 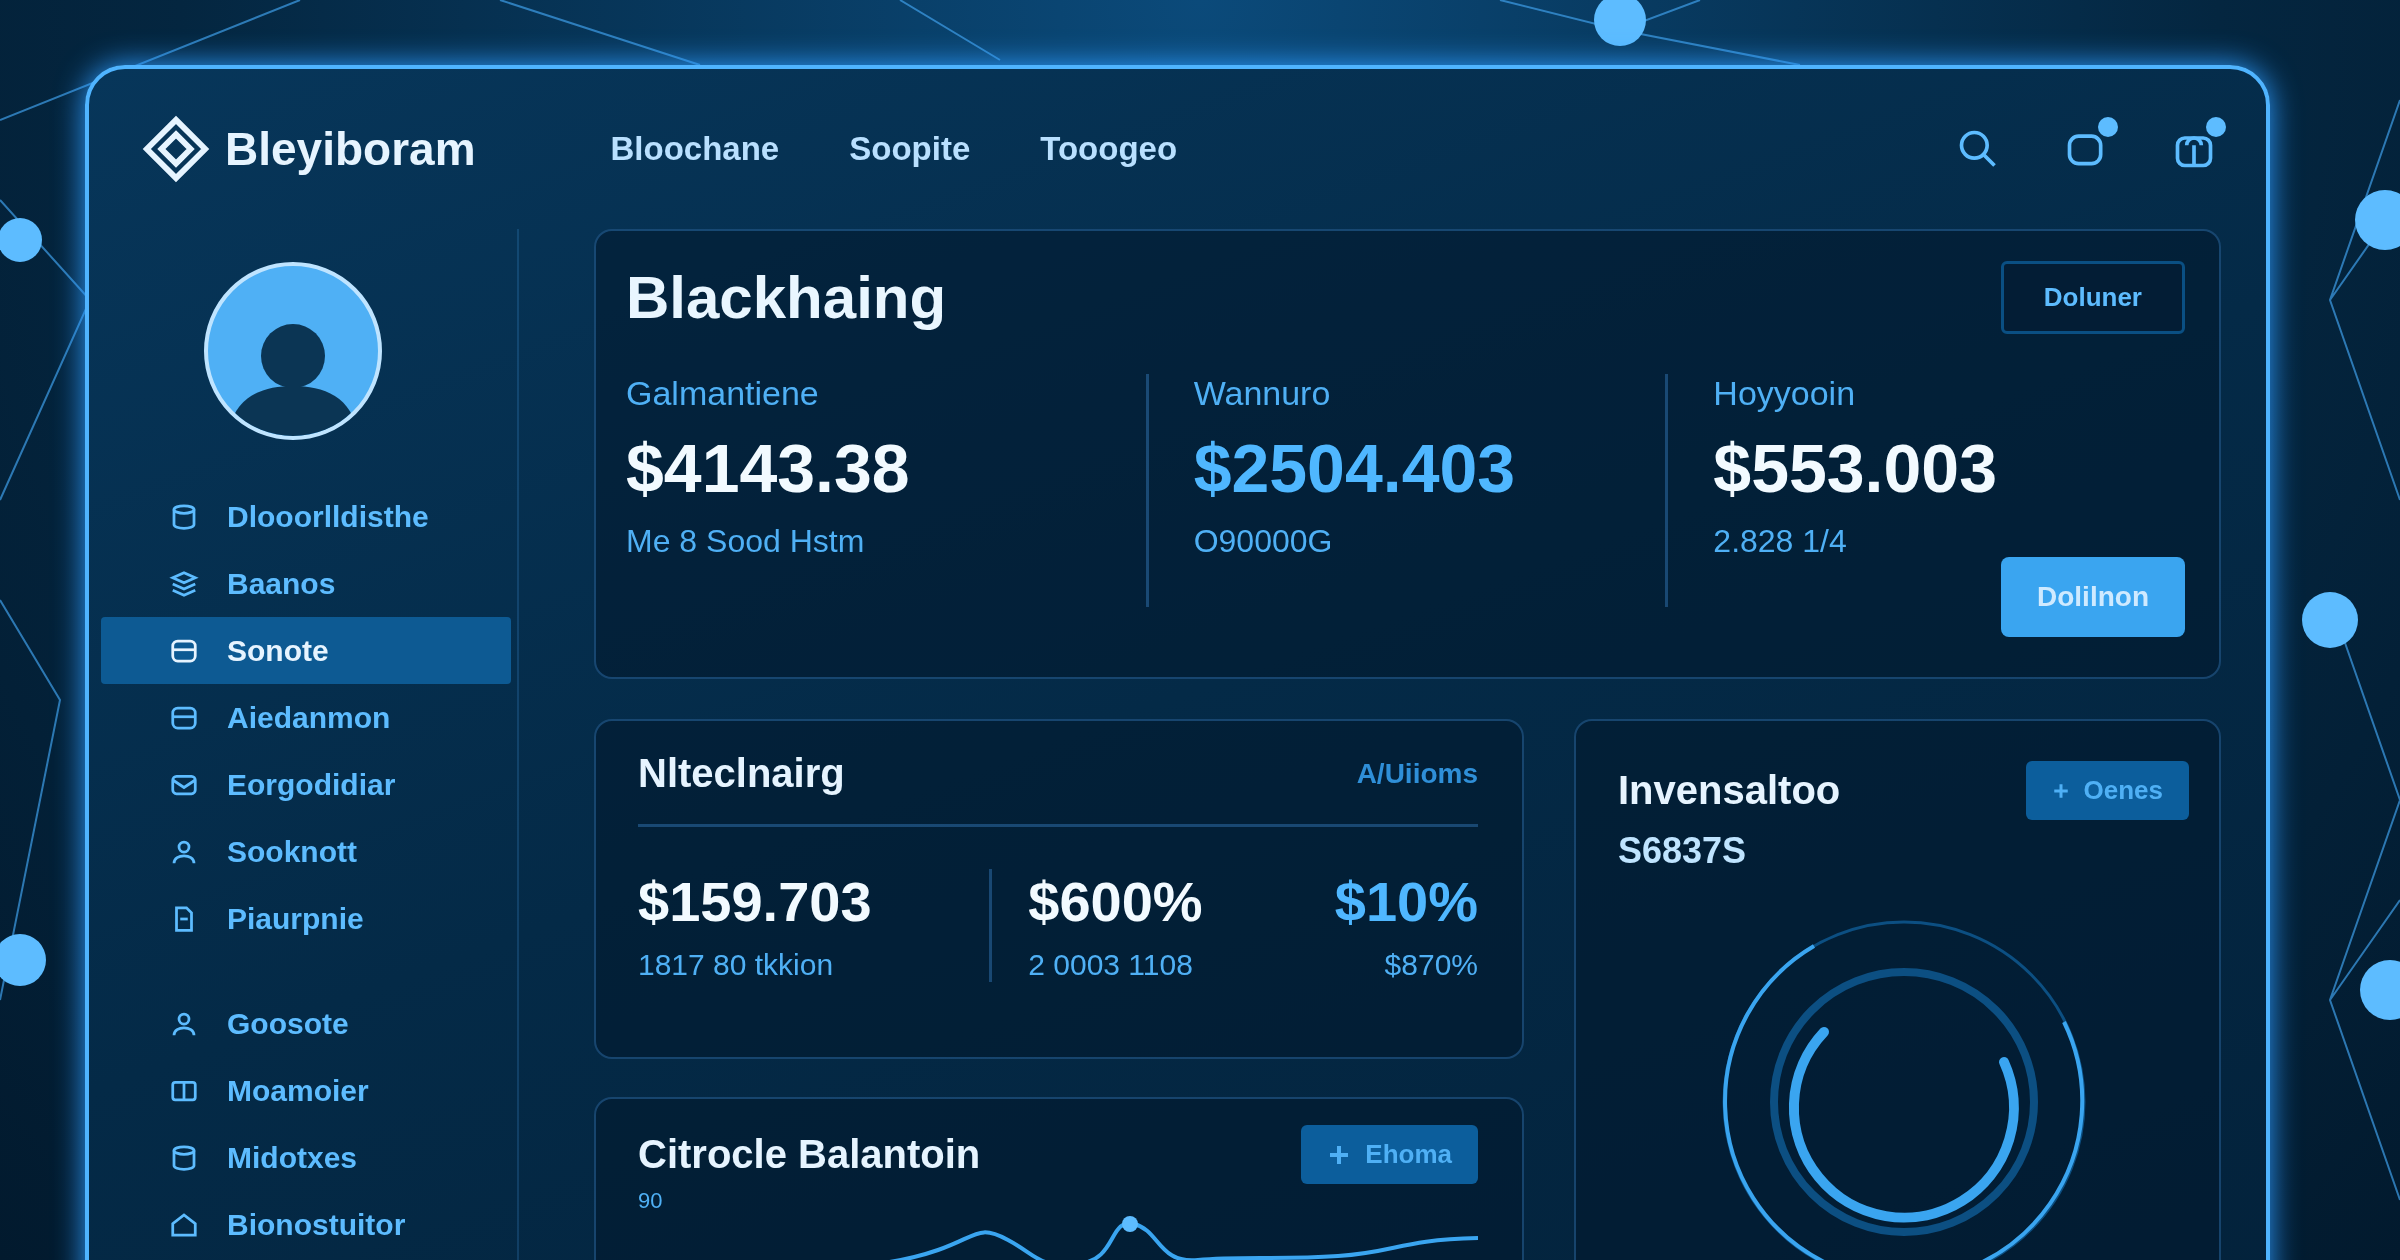 I want to click on stack-icon, so click(x=184, y=583).